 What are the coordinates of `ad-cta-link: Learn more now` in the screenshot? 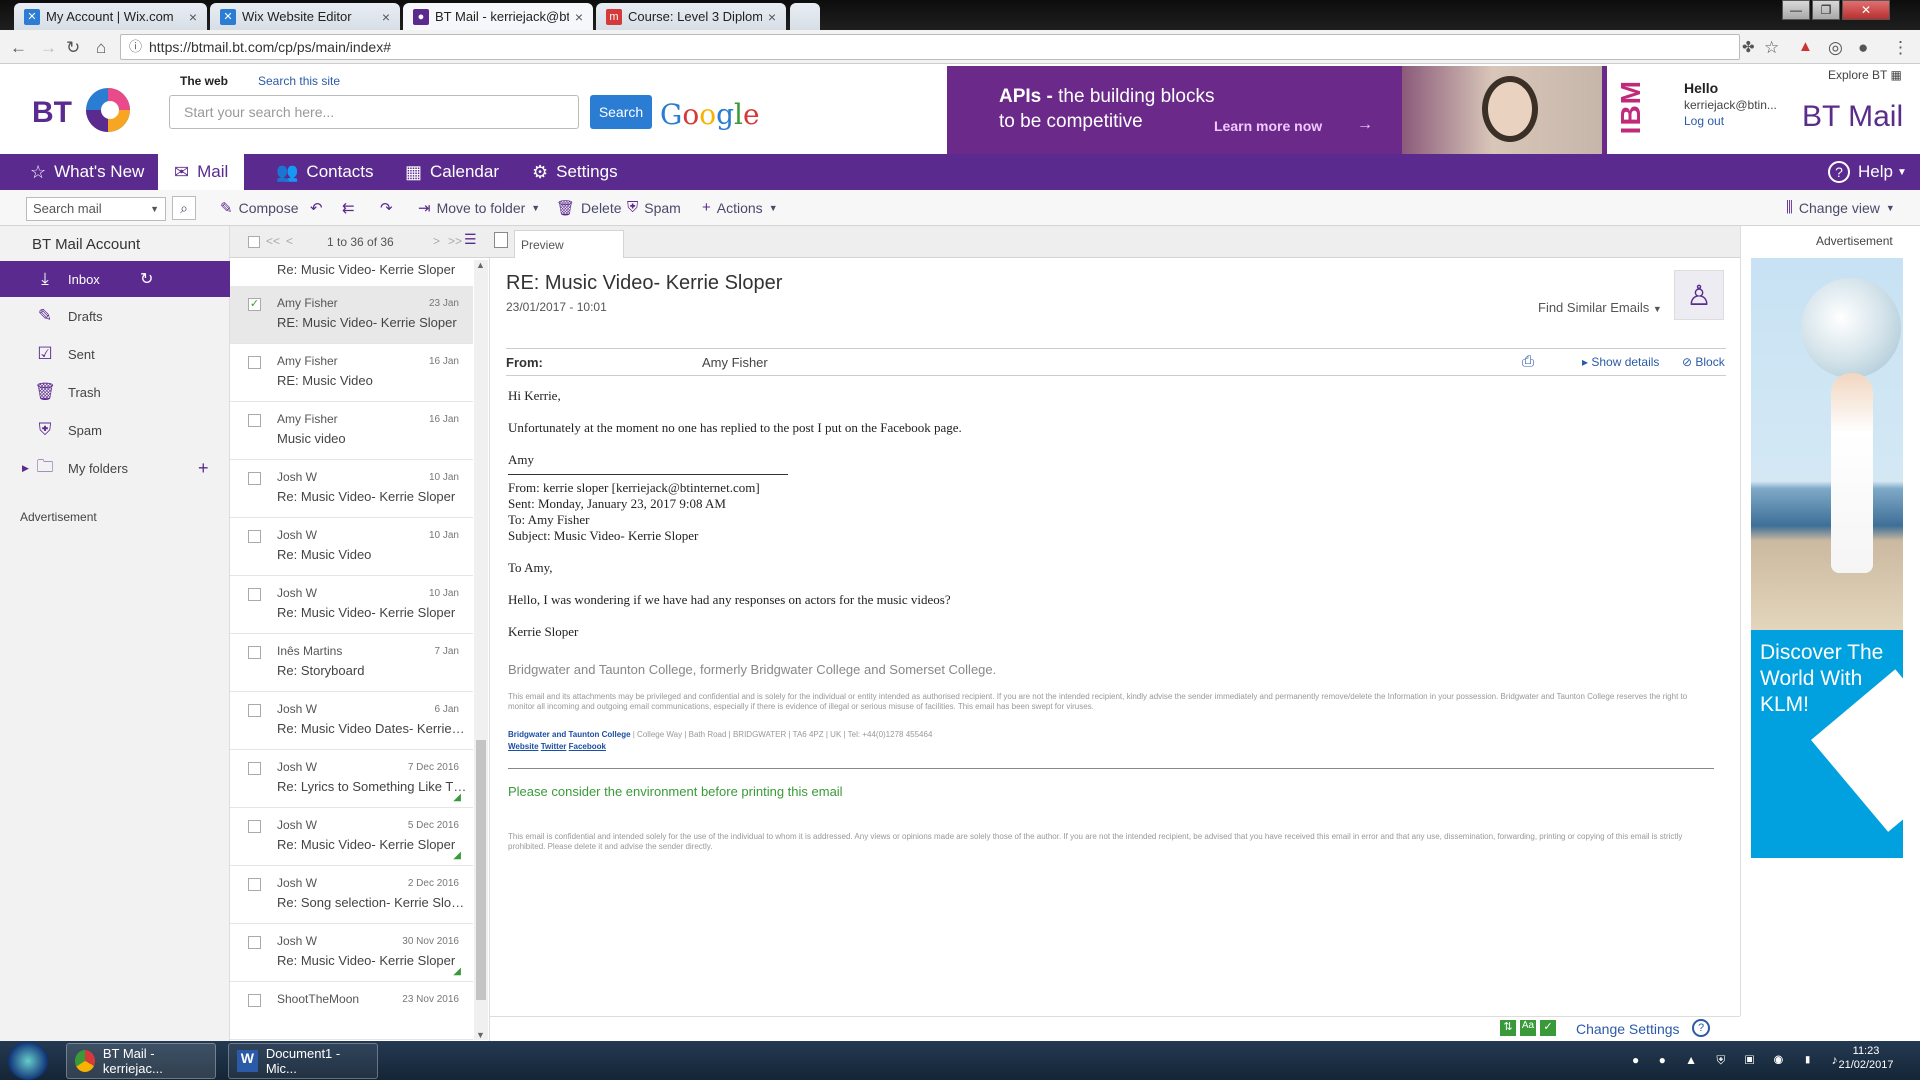 It's located at (1268, 126).